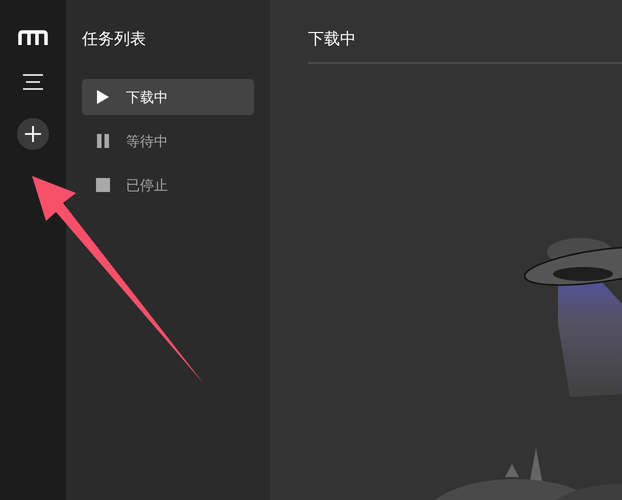  I want to click on menu-icon, so click(33, 82).